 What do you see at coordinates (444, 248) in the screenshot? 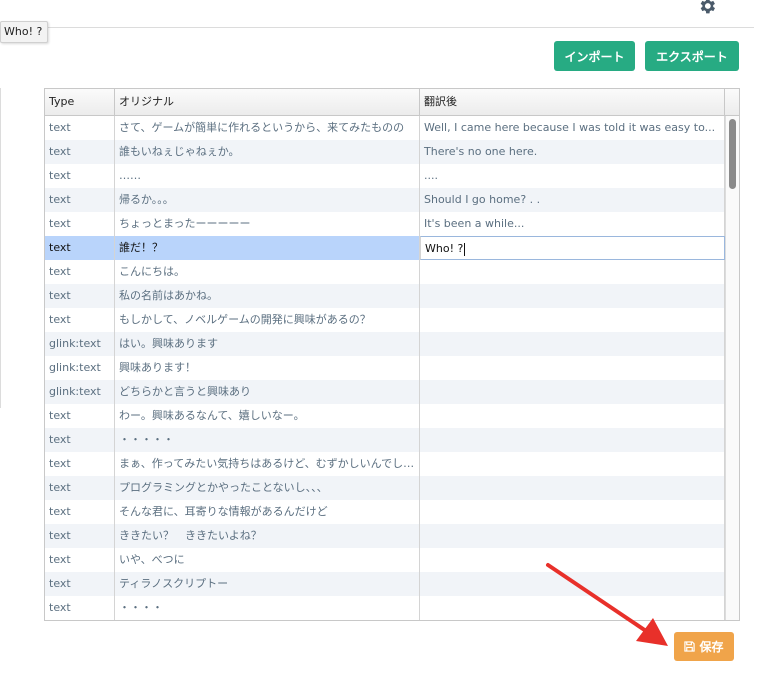
I see `translation-input-value: Who! ?` at bounding box center [444, 248].